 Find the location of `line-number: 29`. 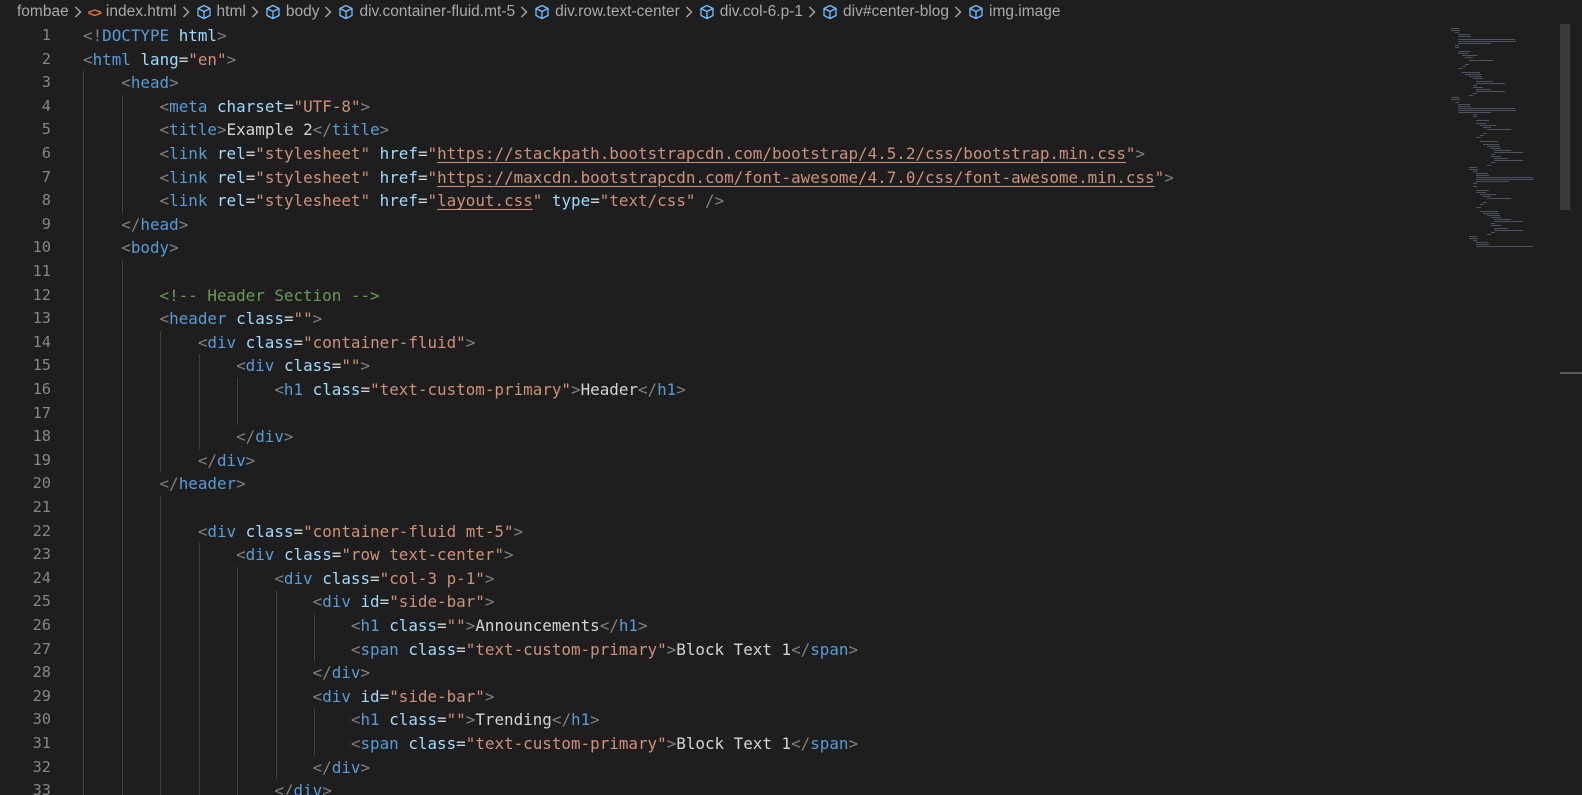

line-number: 29 is located at coordinates (41, 695).